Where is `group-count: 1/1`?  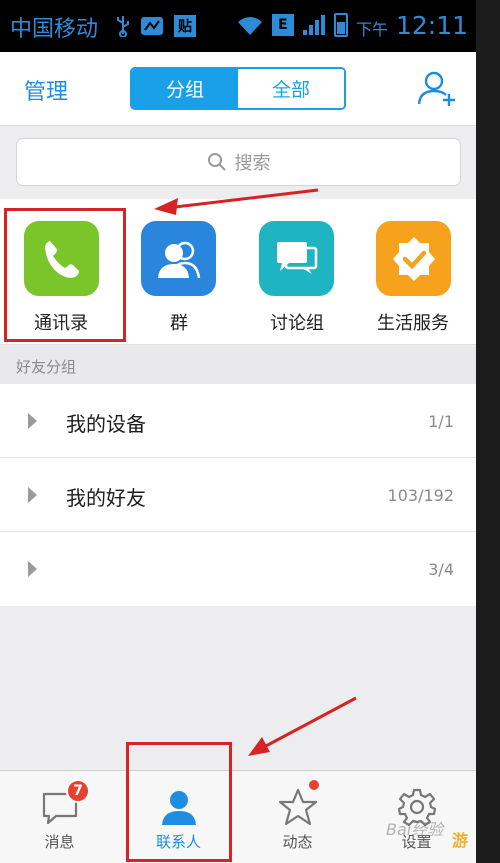
group-count: 1/1 is located at coordinates (441, 421).